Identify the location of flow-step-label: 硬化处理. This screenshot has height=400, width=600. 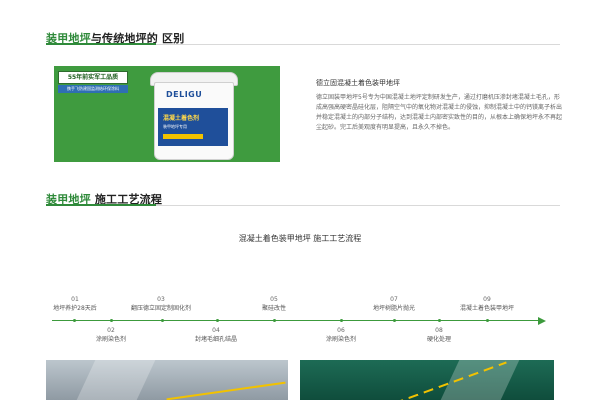
(438, 339).